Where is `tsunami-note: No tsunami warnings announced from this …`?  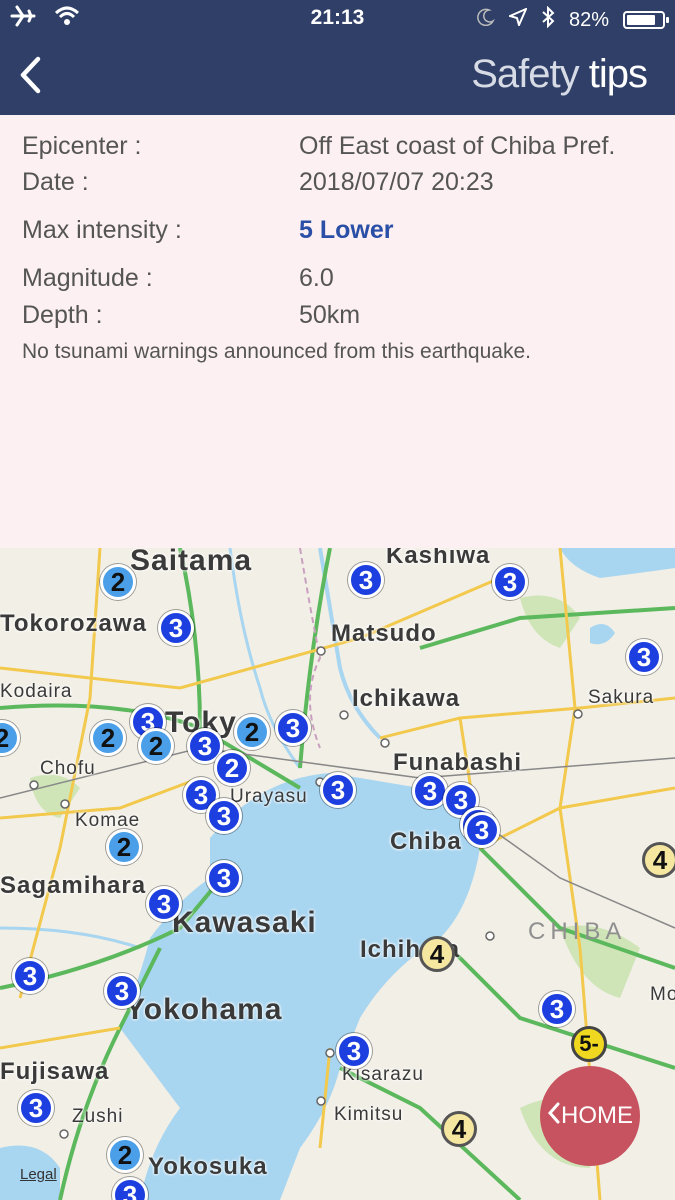
tsunami-note: No tsunami warnings announced from this … is located at coordinates (276, 351).